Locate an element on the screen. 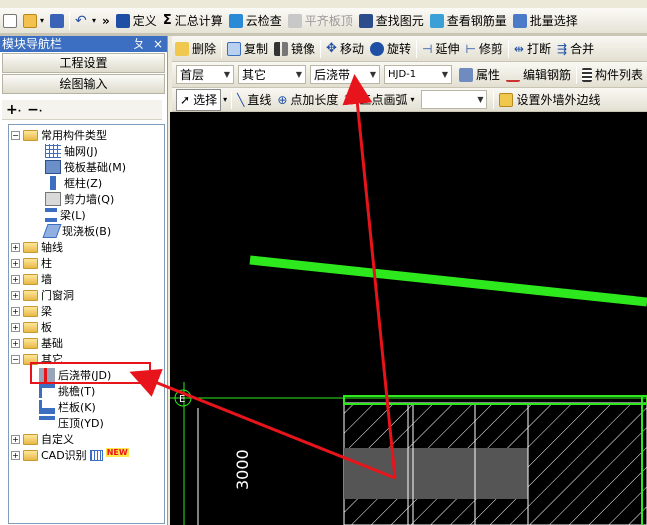 The width and height of the screenshot is (647, 525). arrow-to-dropdown is located at coordinates (369, 276).